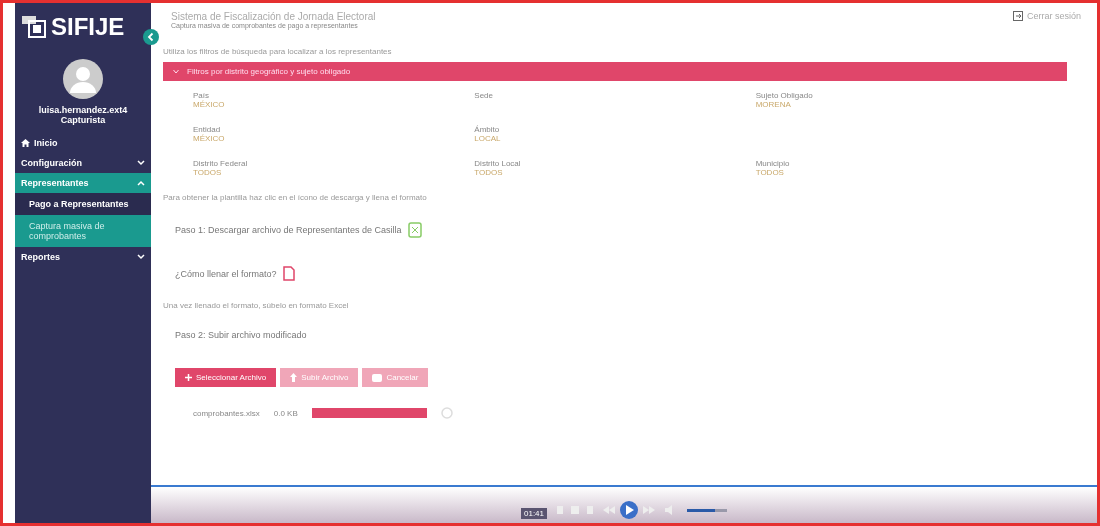 The height and width of the screenshot is (526, 1100). Describe the element at coordinates (487, 129) in the screenshot. I see `filter-label: Ámbito` at that location.